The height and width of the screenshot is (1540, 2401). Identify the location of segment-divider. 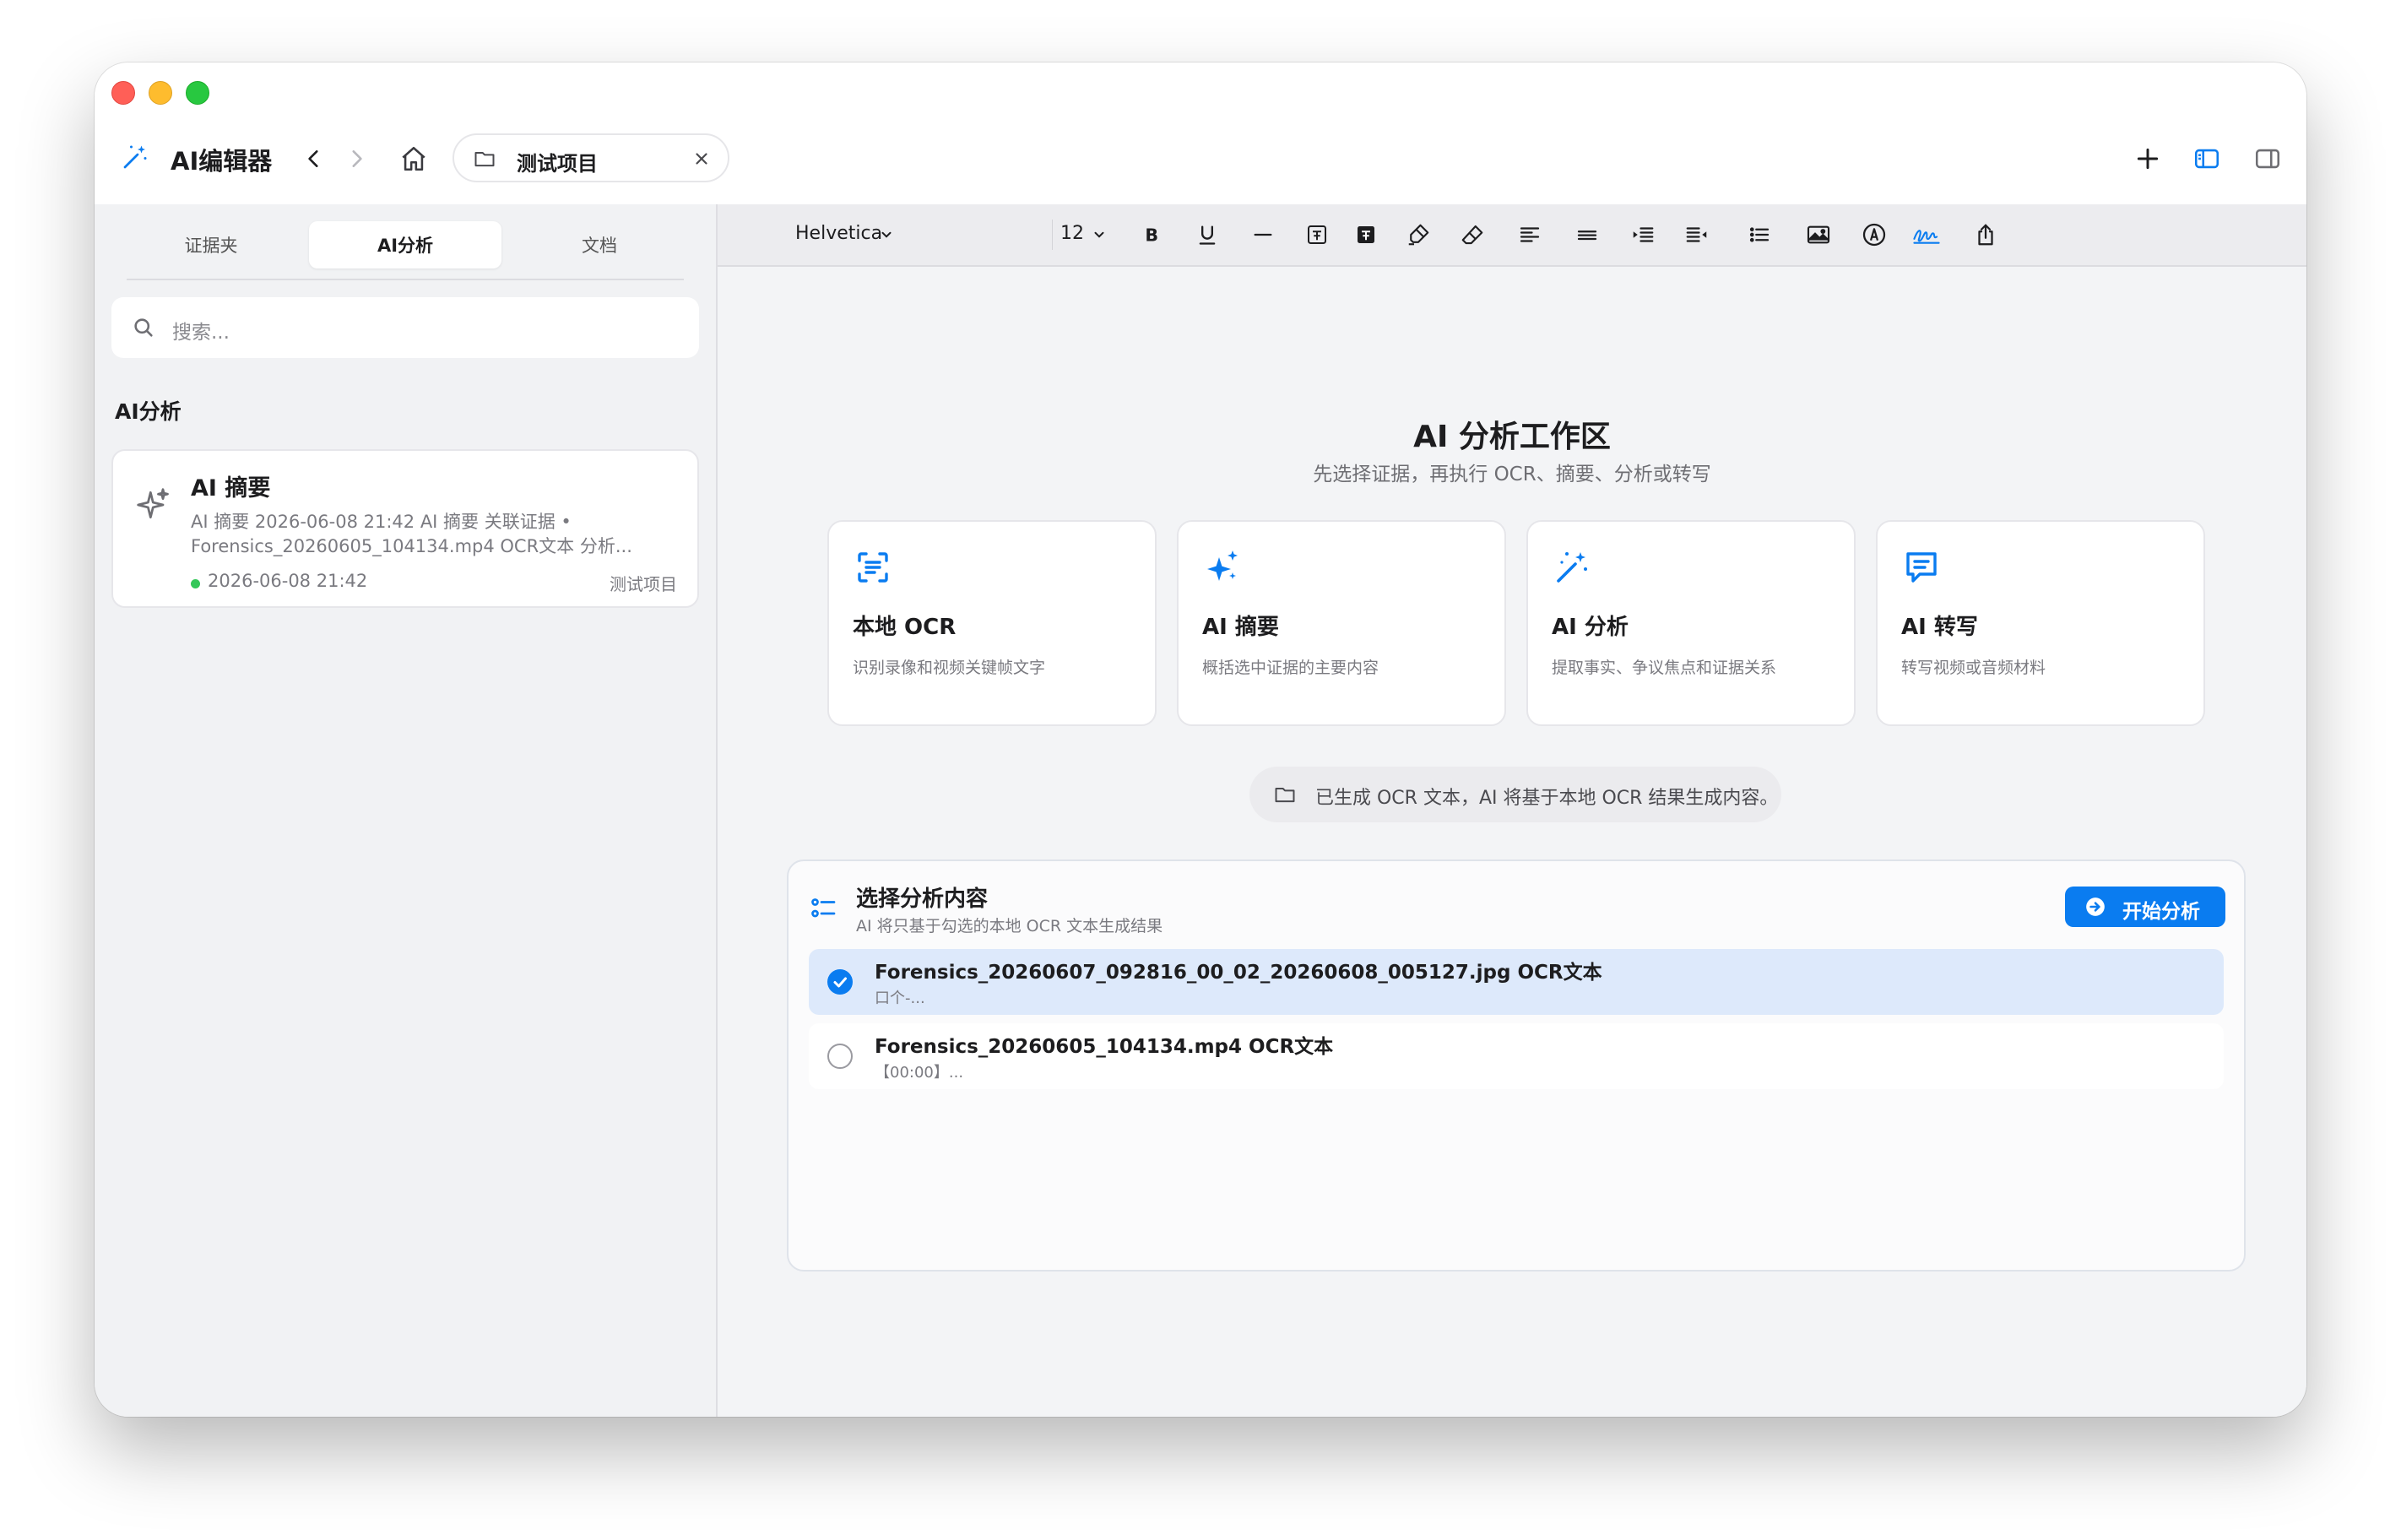
(405, 279).